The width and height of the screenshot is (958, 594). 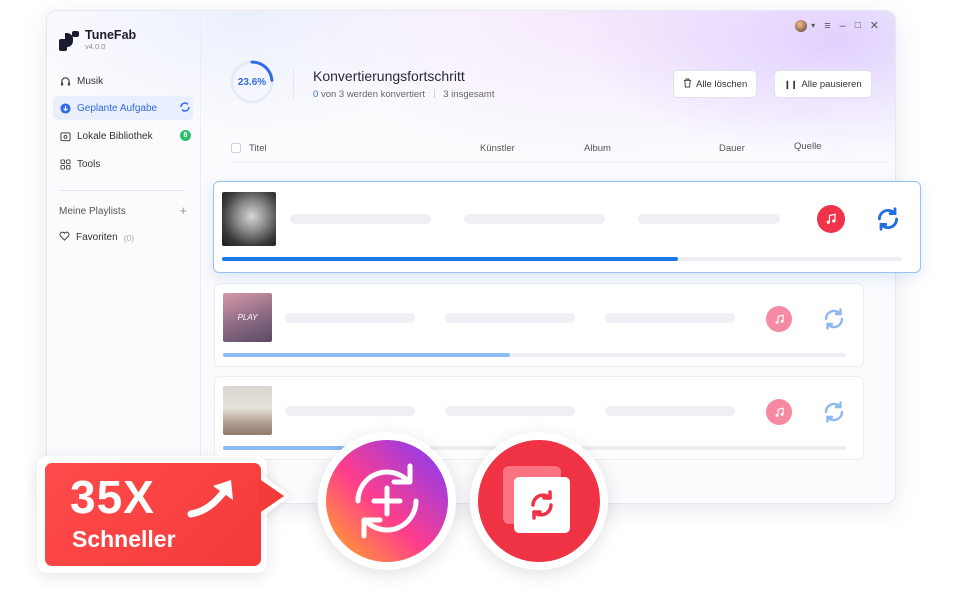 I want to click on promo-speed: 35X, so click(x=112, y=497).